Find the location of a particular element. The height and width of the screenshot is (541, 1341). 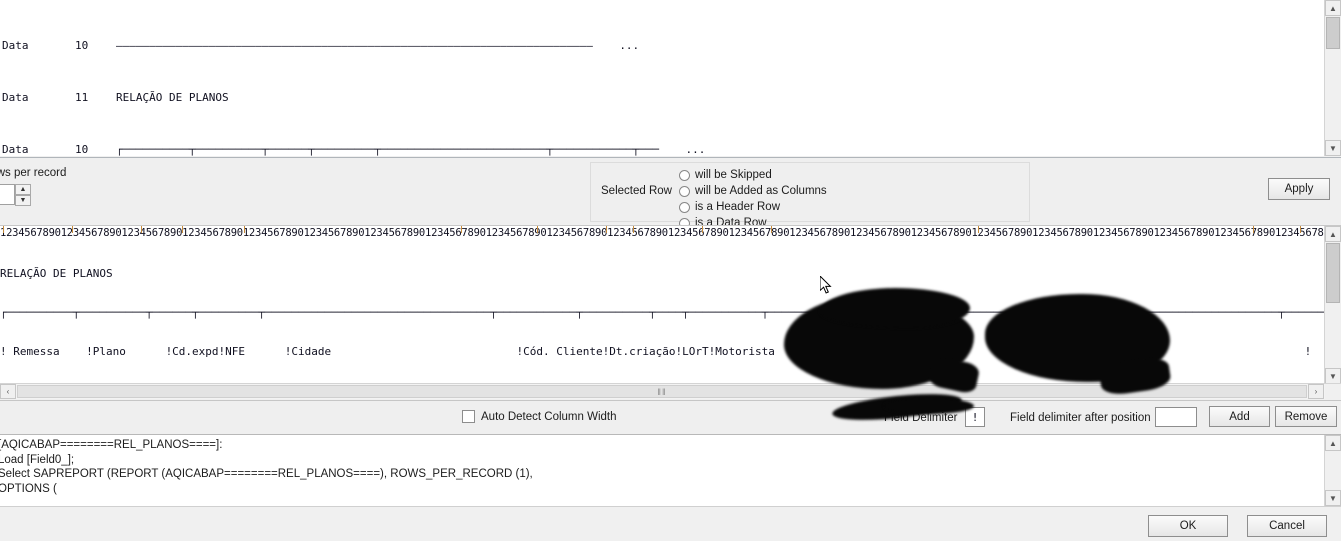

preview-vertical-scrollbar: ▲ ▼ is located at coordinates (1332, 78).